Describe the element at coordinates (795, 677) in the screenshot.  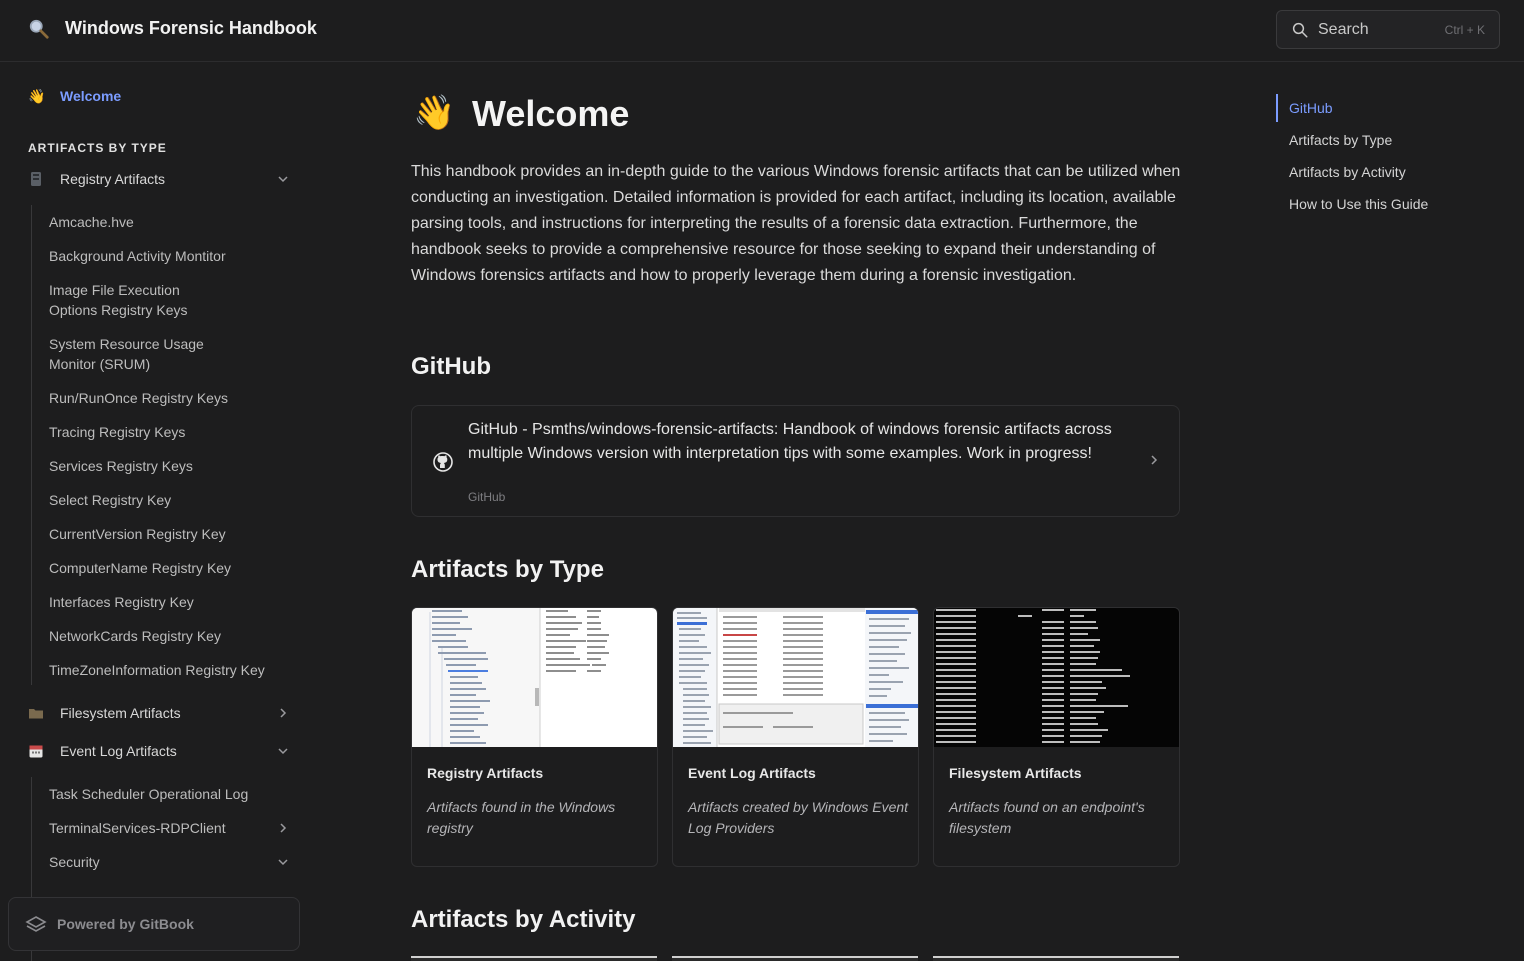
I see `event-viewer-thumbnail` at that location.